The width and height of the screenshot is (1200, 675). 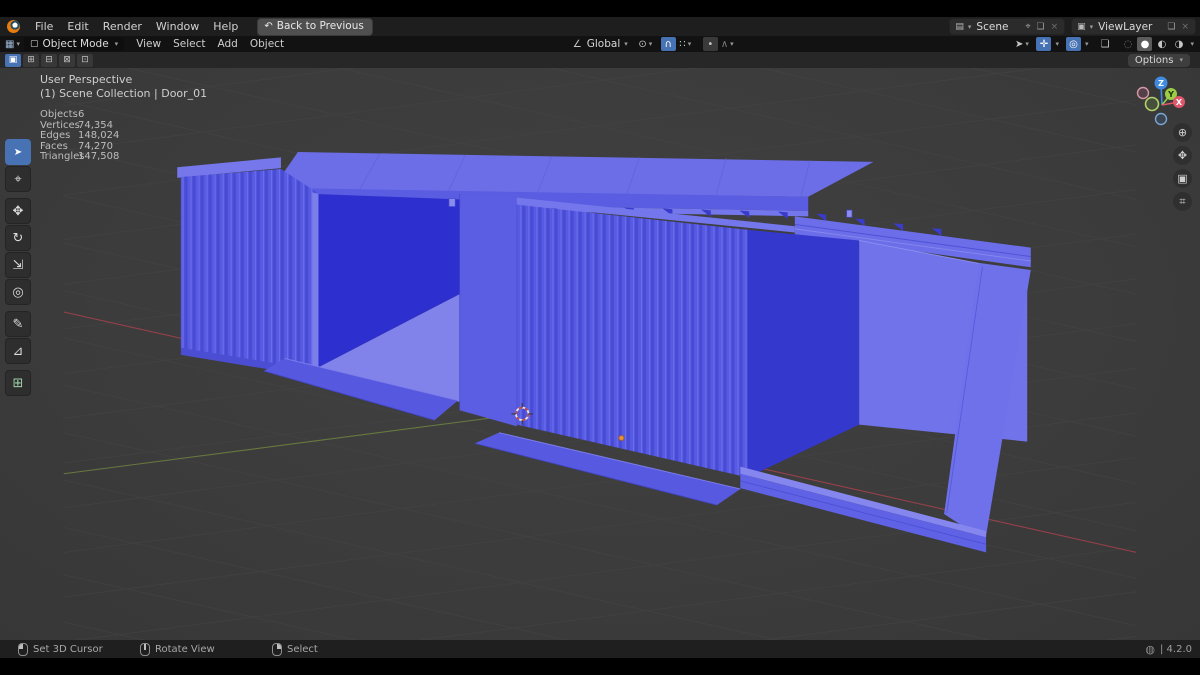 I want to click on scene-selector: ▤ ▾ Scene ⌖ ❏ ×, so click(x=1007, y=26).